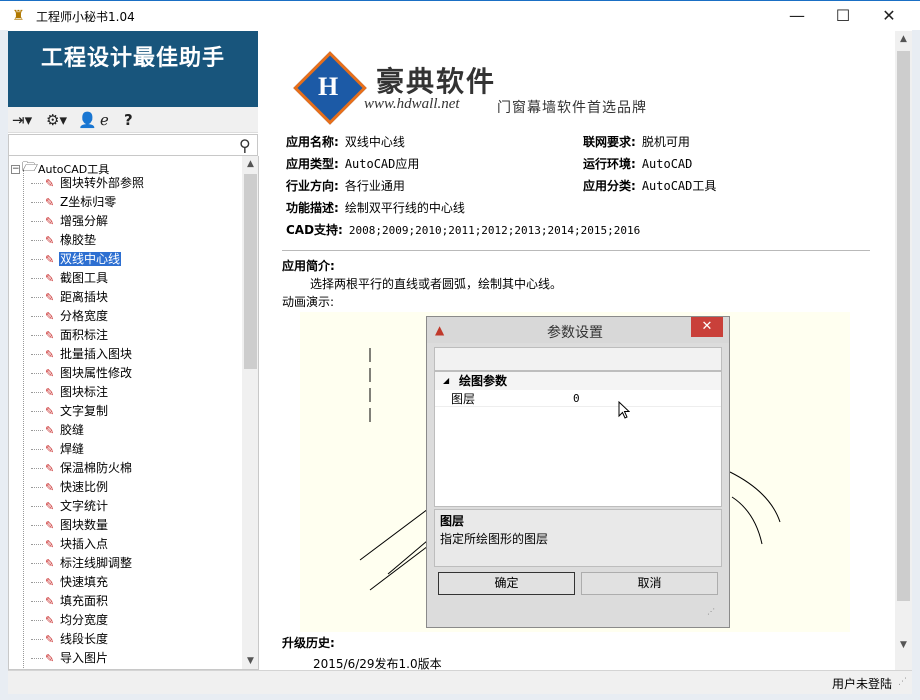  I want to click on window-frame-left, so click(4, 365).